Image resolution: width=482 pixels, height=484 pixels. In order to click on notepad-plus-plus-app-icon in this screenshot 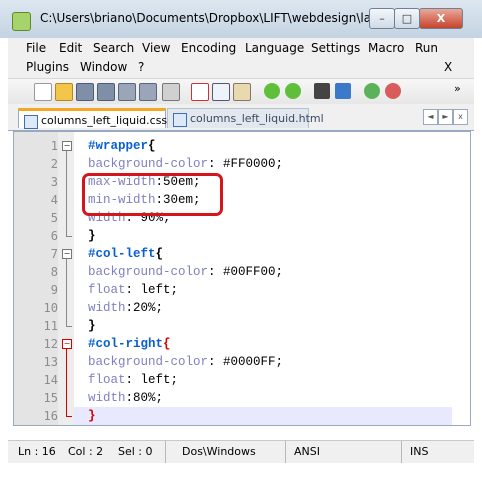, I will do `click(21, 21)`.